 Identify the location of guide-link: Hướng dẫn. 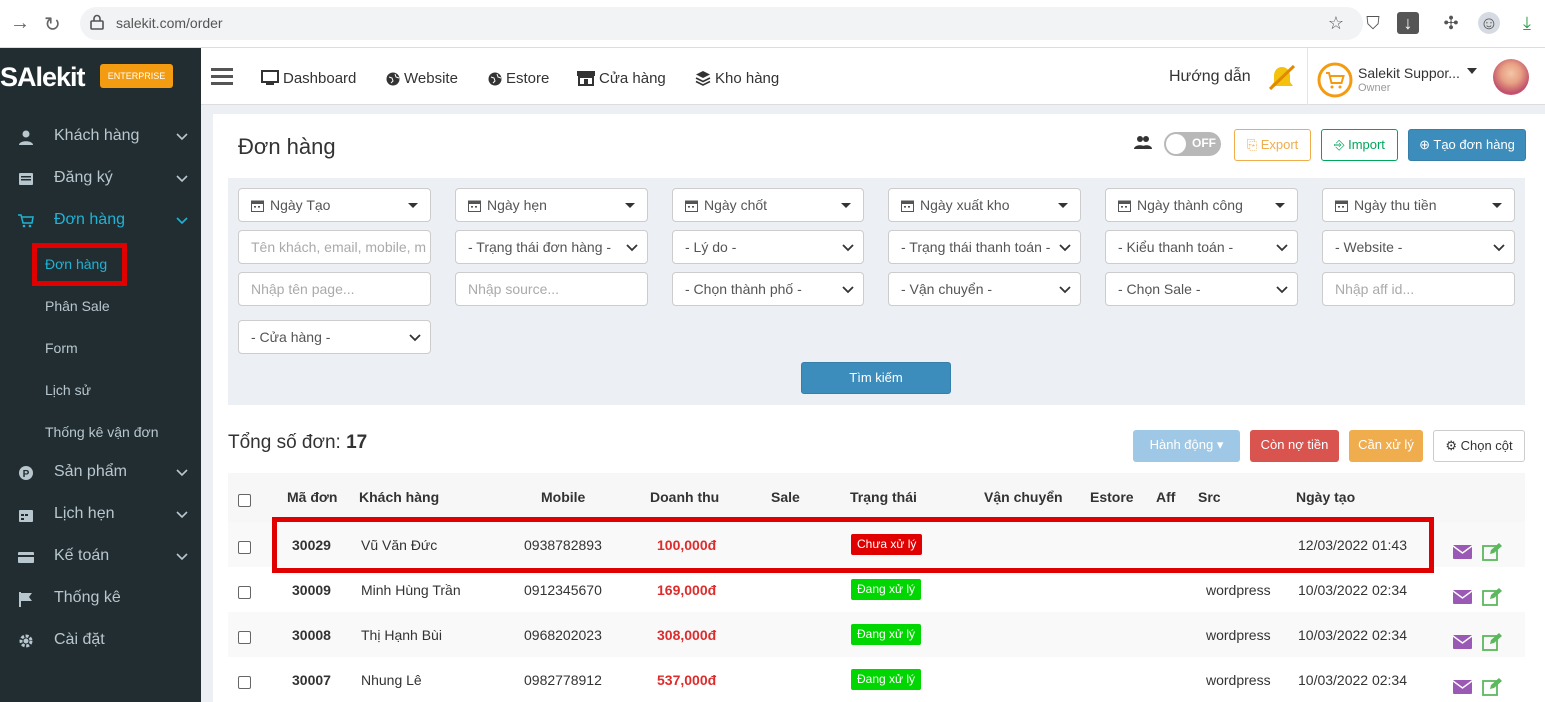
(1210, 77).